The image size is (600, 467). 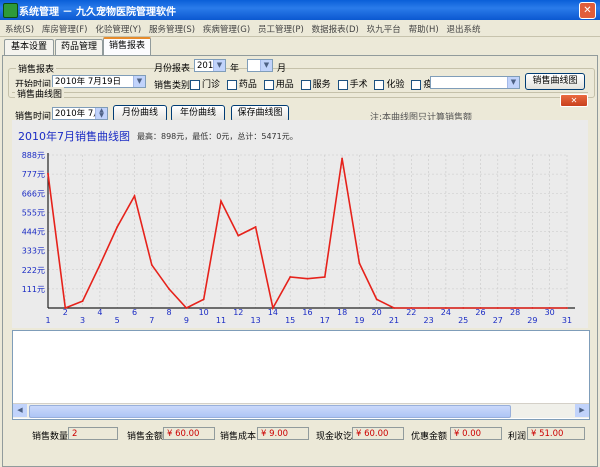 I want to click on category-surgery: 手术, so click(x=352, y=84).